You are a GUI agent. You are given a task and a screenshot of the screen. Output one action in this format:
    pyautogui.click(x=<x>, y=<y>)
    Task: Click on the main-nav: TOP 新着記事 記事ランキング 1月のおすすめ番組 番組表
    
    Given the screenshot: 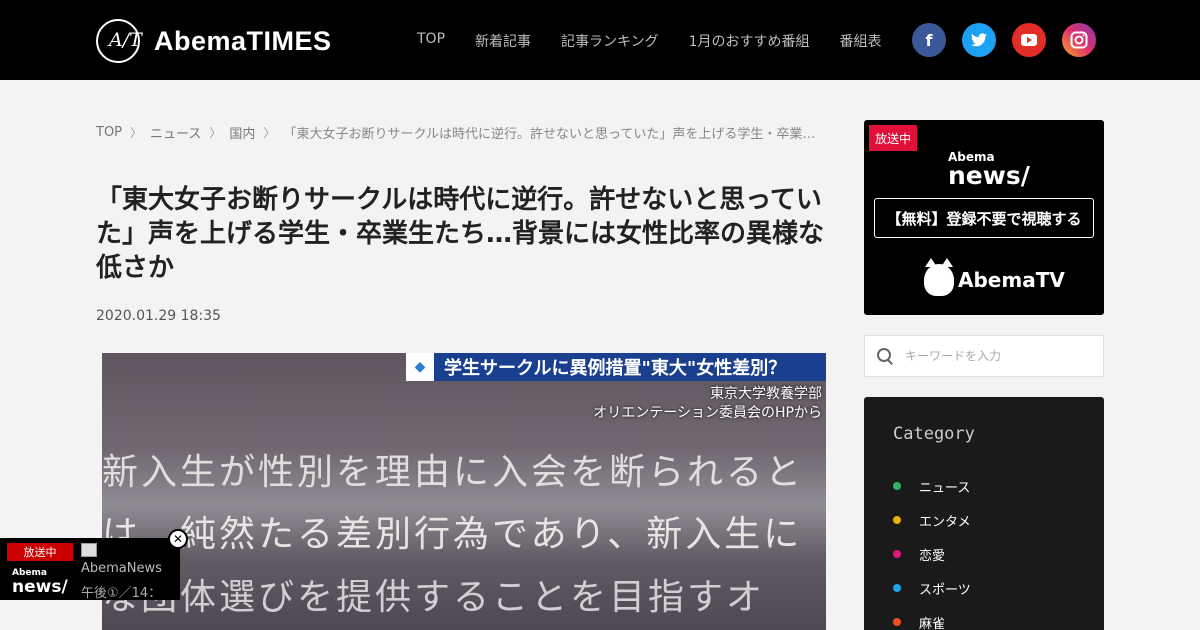 What is the action you would take?
    pyautogui.click(x=649, y=41)
    